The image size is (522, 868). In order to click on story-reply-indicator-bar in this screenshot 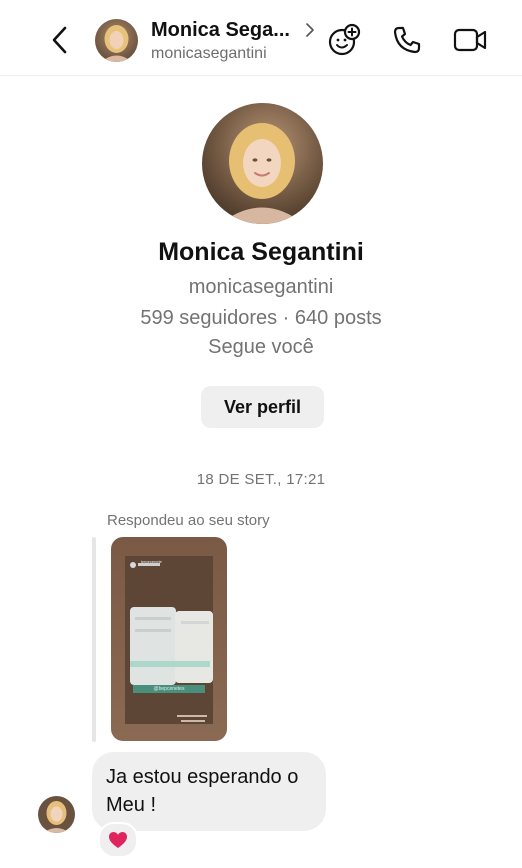, I will do `click(94, 639)`.